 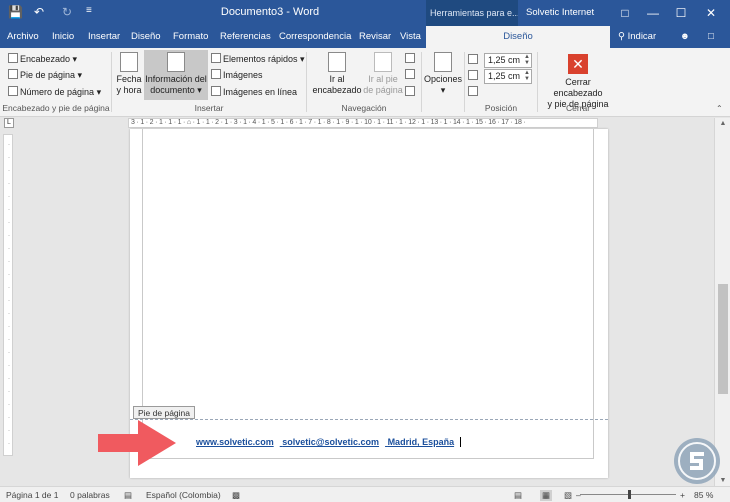 I want to click on fecha-label-2: y hora, so click(x=129, y=90).